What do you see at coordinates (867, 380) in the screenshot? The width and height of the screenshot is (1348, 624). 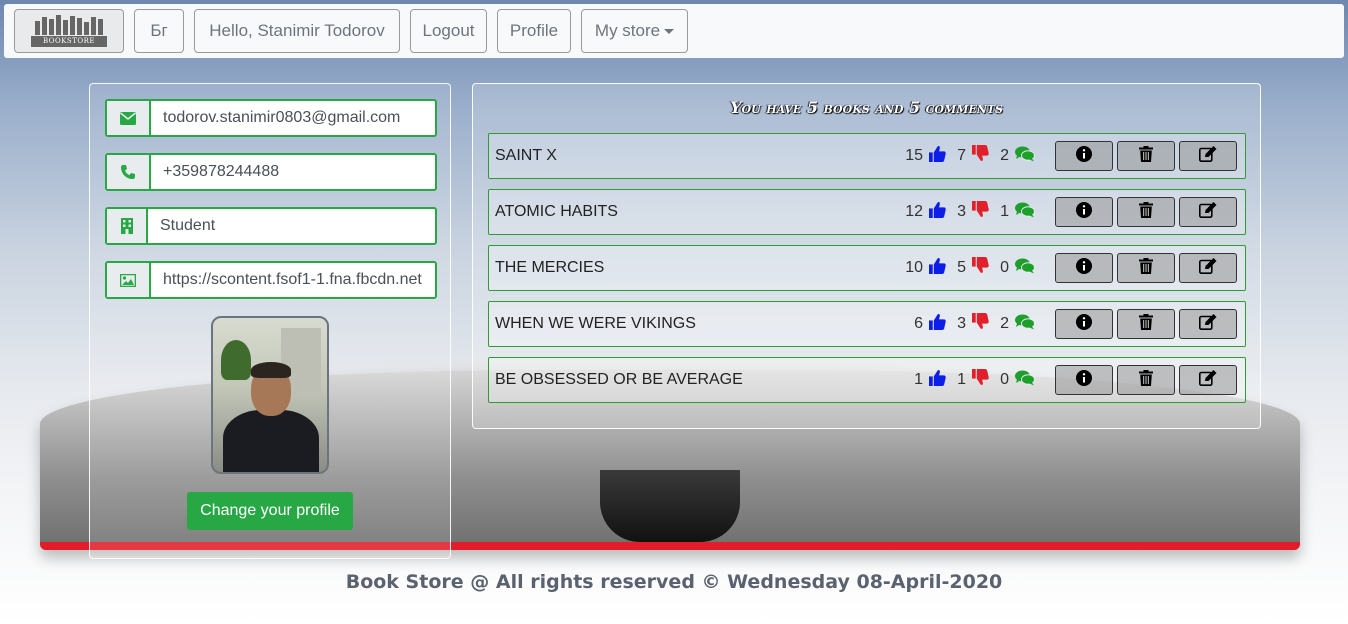 I see `book-row: BE OBSESSED OR BE AVERAGE 1 1 0` at bounding box center [867, 380].